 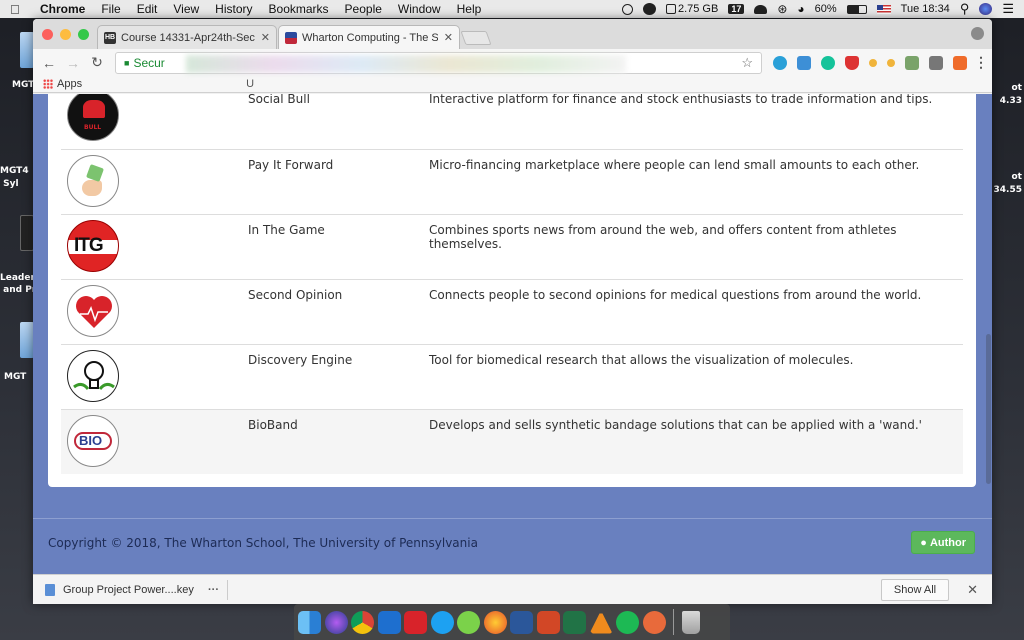 What do you see at coordinates (389, 622) in the screenshot?
I see `xcode-icon` at bounding box center [389, 622].